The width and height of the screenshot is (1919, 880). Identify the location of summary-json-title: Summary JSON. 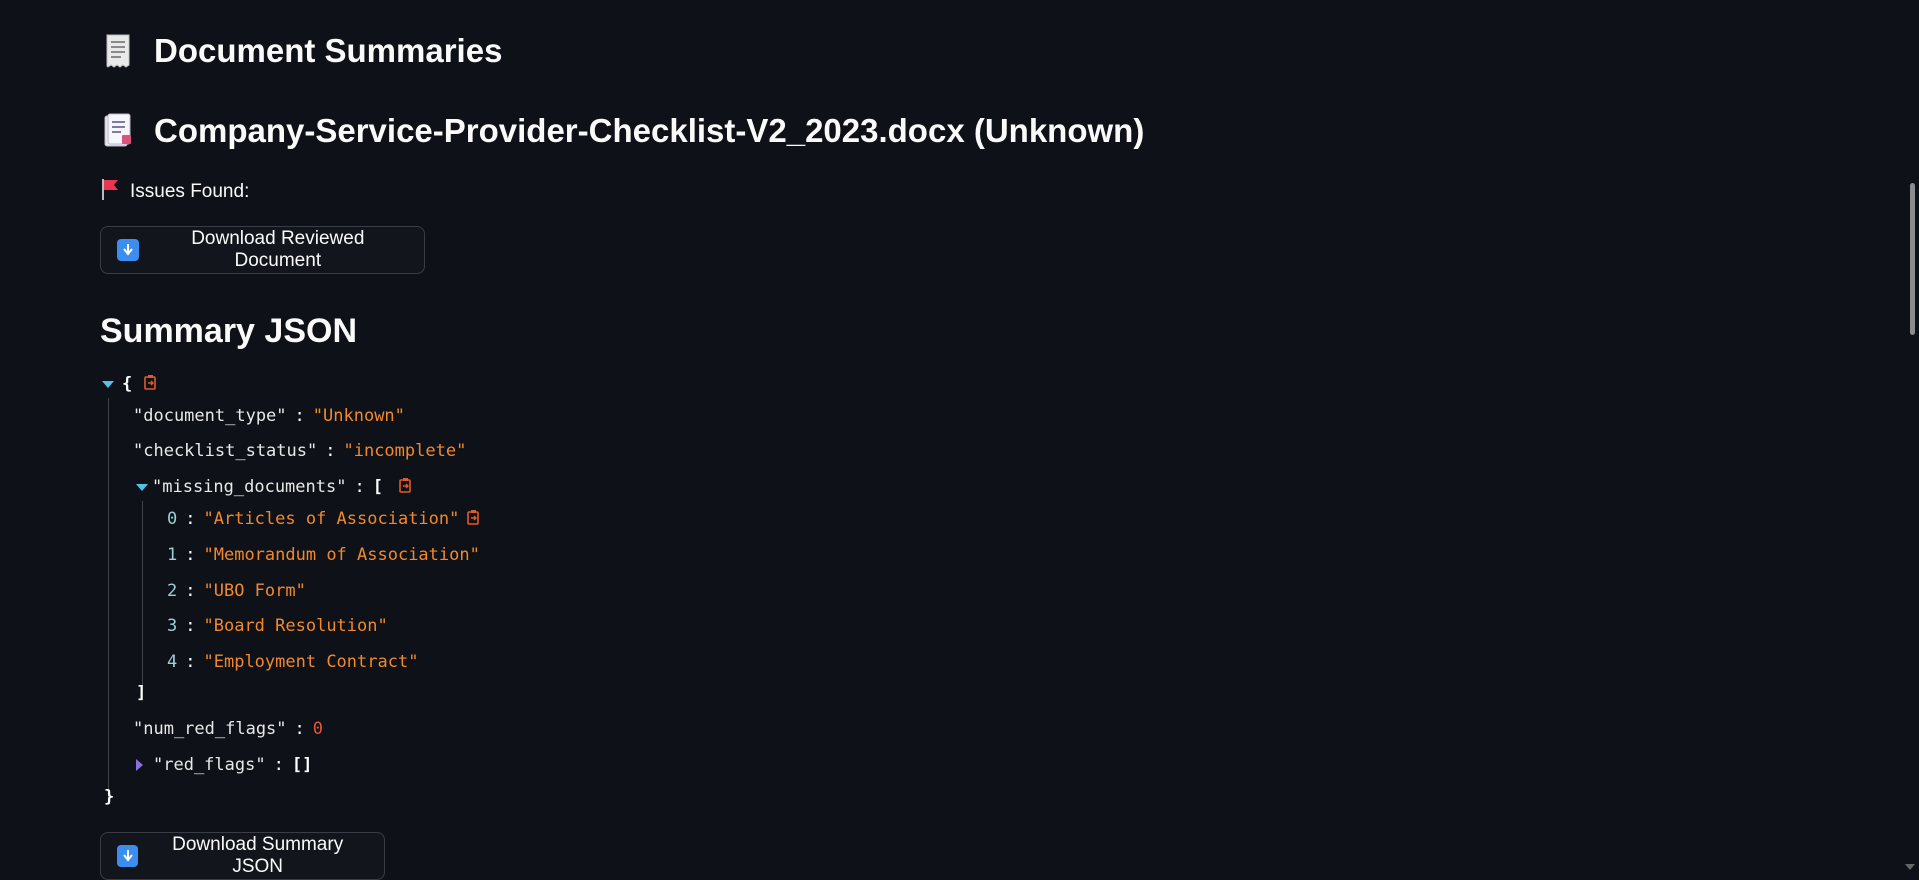
(228, 331).